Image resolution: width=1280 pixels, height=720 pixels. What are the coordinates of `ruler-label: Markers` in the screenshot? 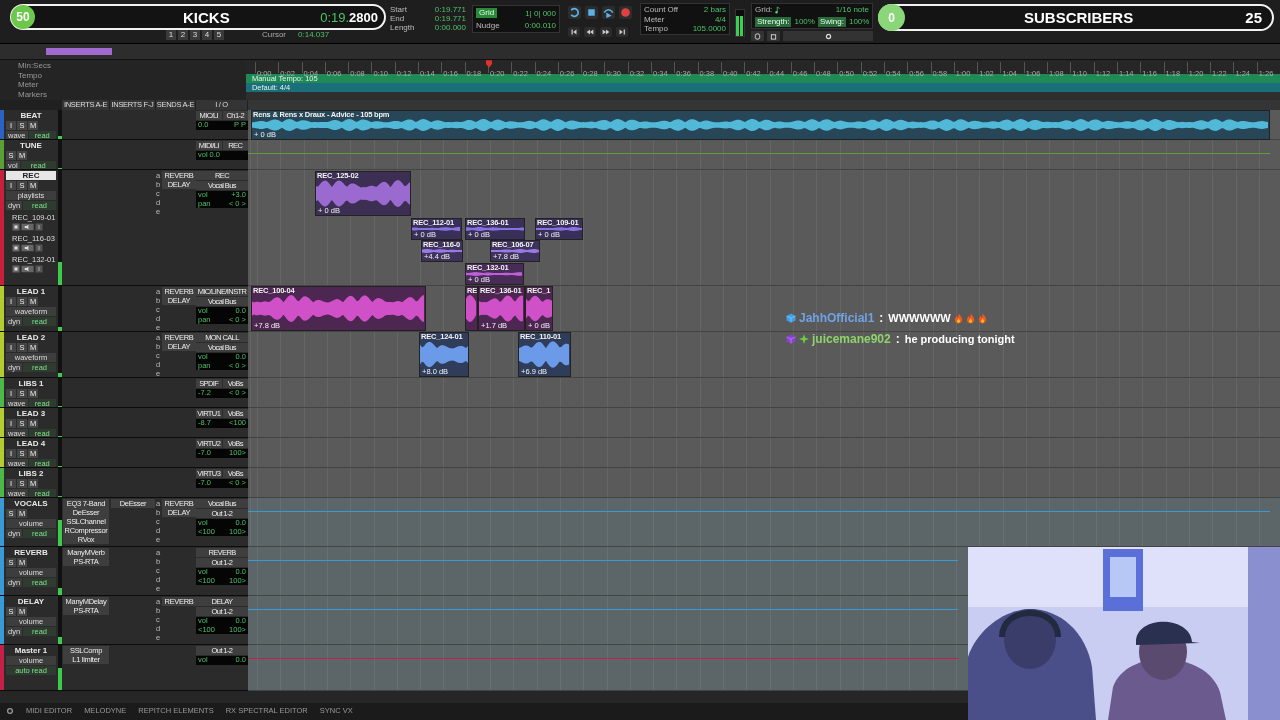 It's located at (32, 94).